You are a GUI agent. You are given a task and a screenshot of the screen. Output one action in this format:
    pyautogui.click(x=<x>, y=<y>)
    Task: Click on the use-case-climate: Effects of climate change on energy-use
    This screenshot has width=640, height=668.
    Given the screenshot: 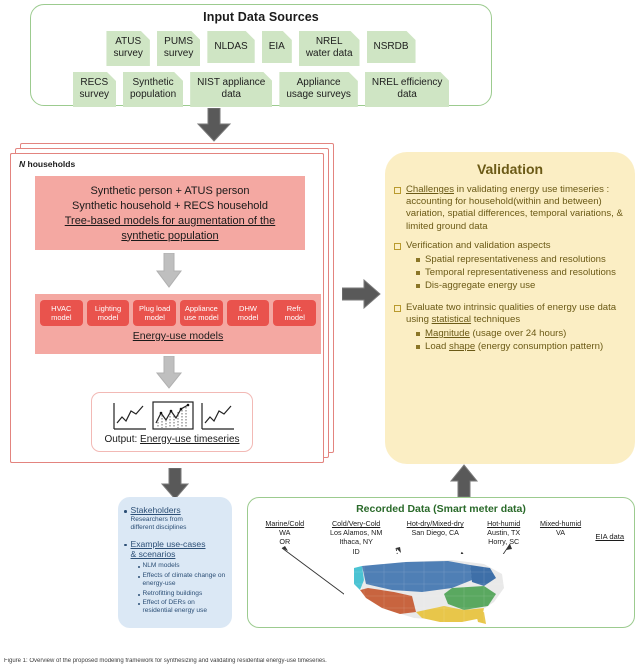 What is the action you would take?
    pyautogui.click(x=182, y=579)
    